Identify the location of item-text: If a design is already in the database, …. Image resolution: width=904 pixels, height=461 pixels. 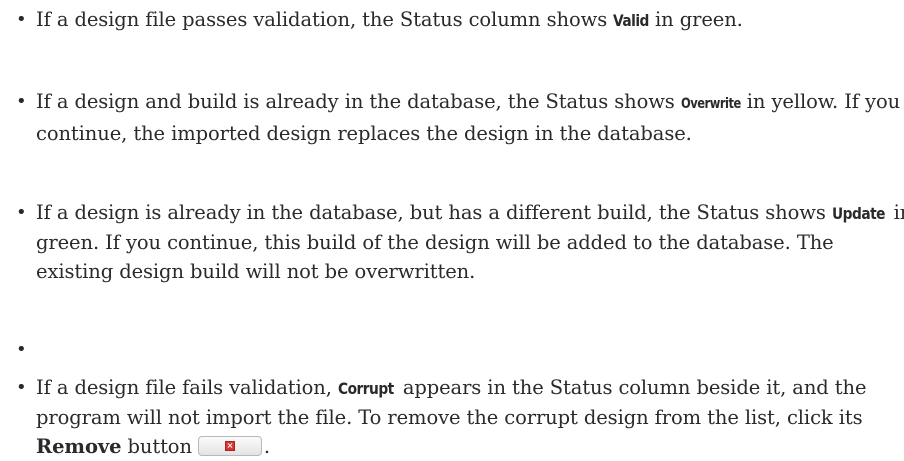
(434, 212).